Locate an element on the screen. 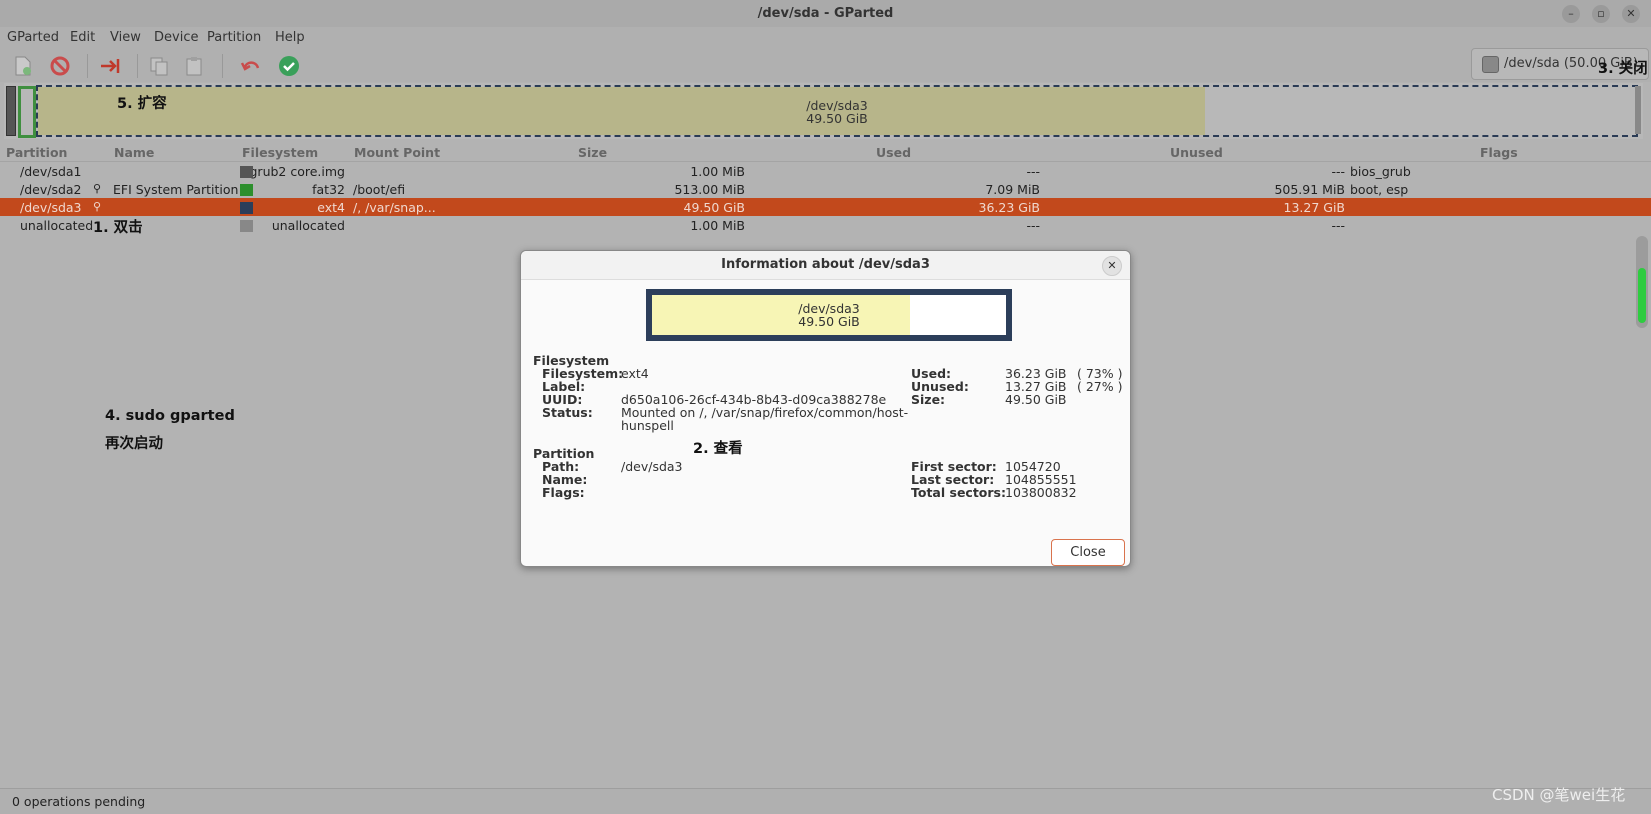 The image size is (1651, 814). cell-partition: /dev/sda1 is located at coordinates (51, 171).